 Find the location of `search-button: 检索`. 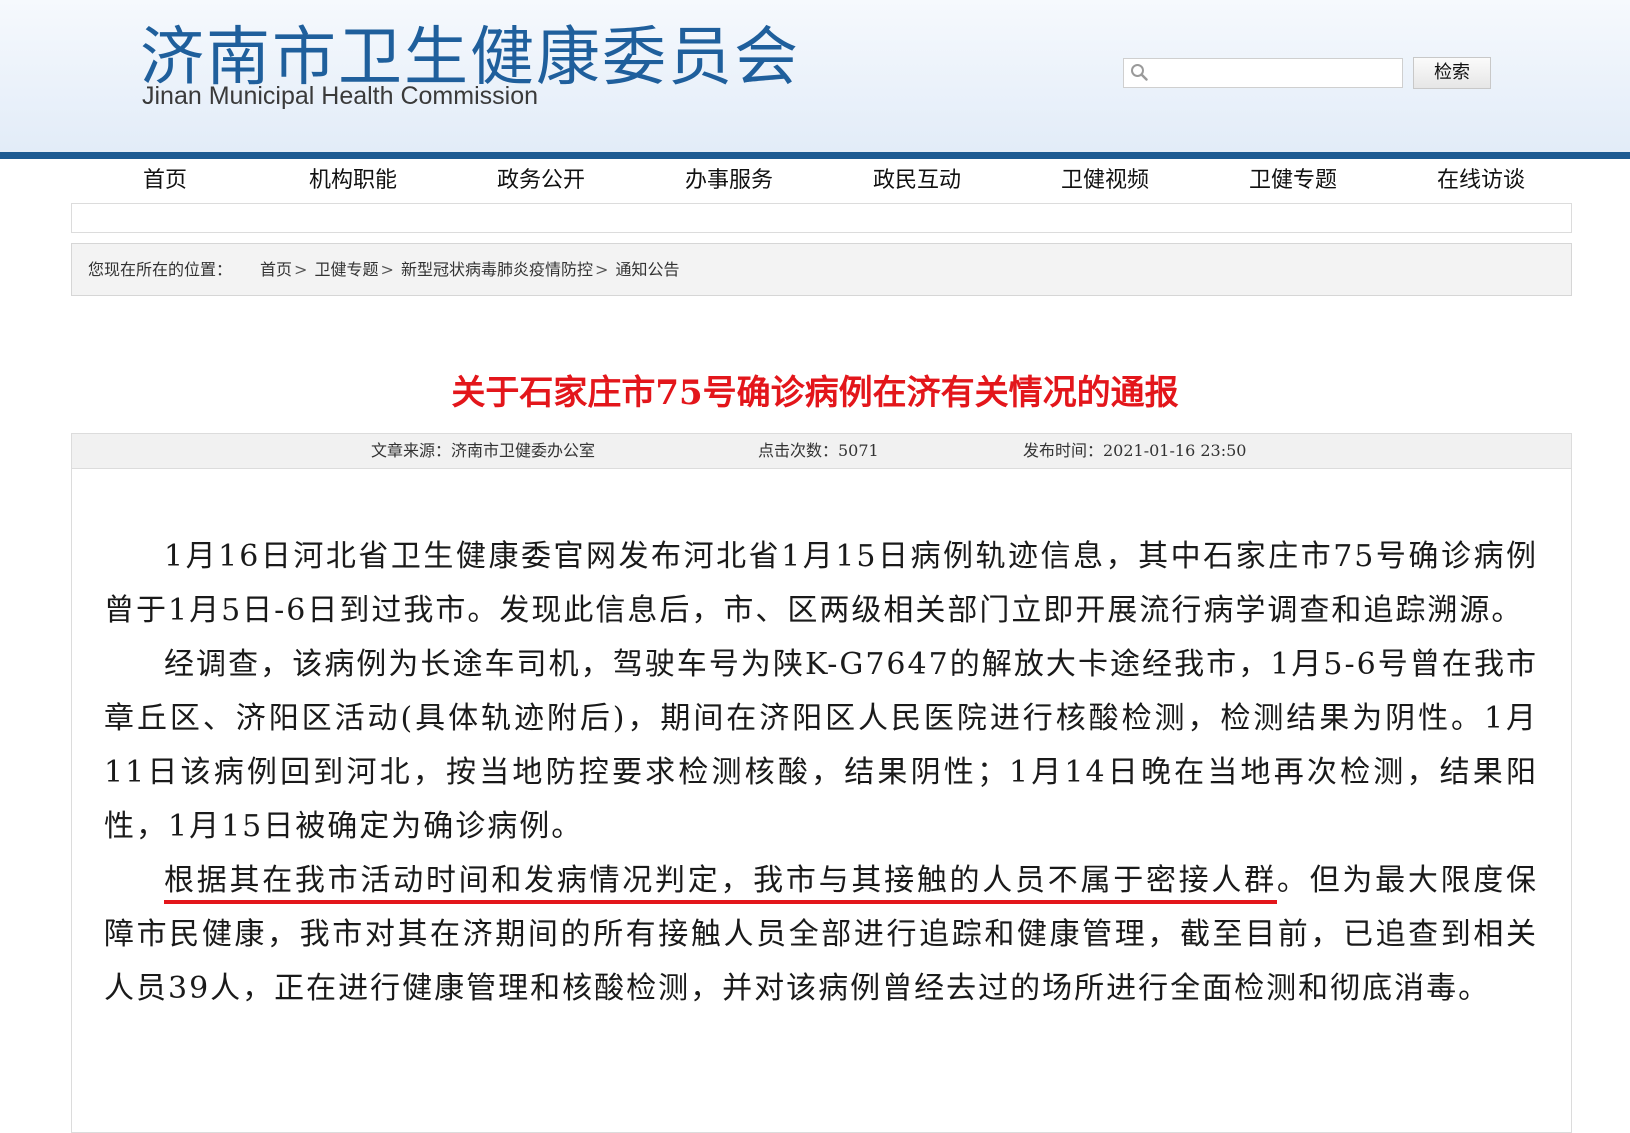

search-button: 检索 is located at coordinates (1452, 73).